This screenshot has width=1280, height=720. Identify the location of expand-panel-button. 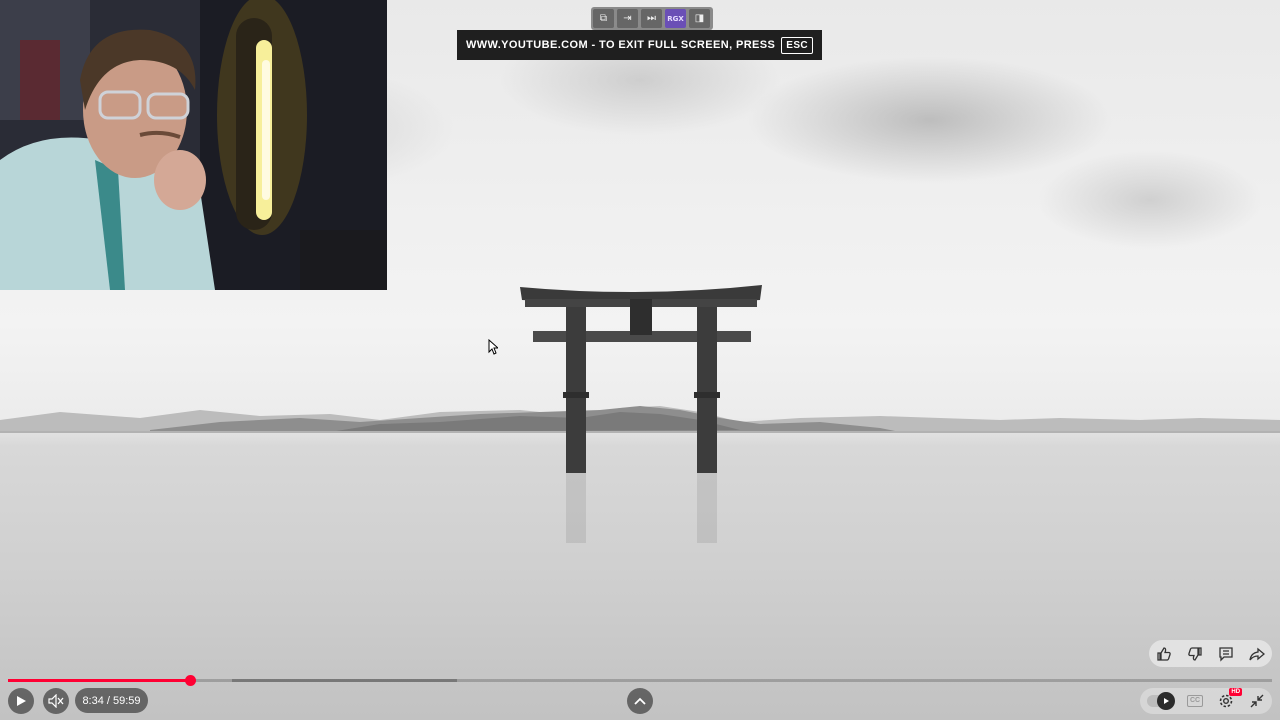
(640, 701).